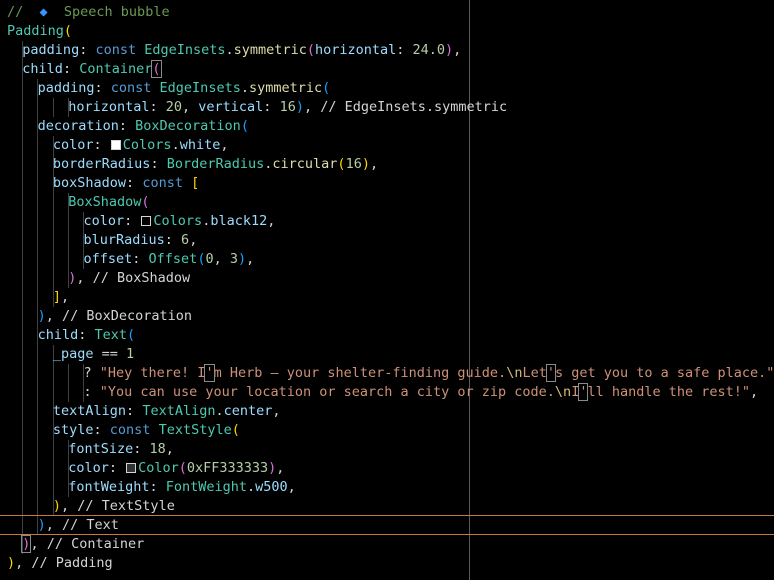  I want to click on code-token: blurRadius, so click(124, 240).